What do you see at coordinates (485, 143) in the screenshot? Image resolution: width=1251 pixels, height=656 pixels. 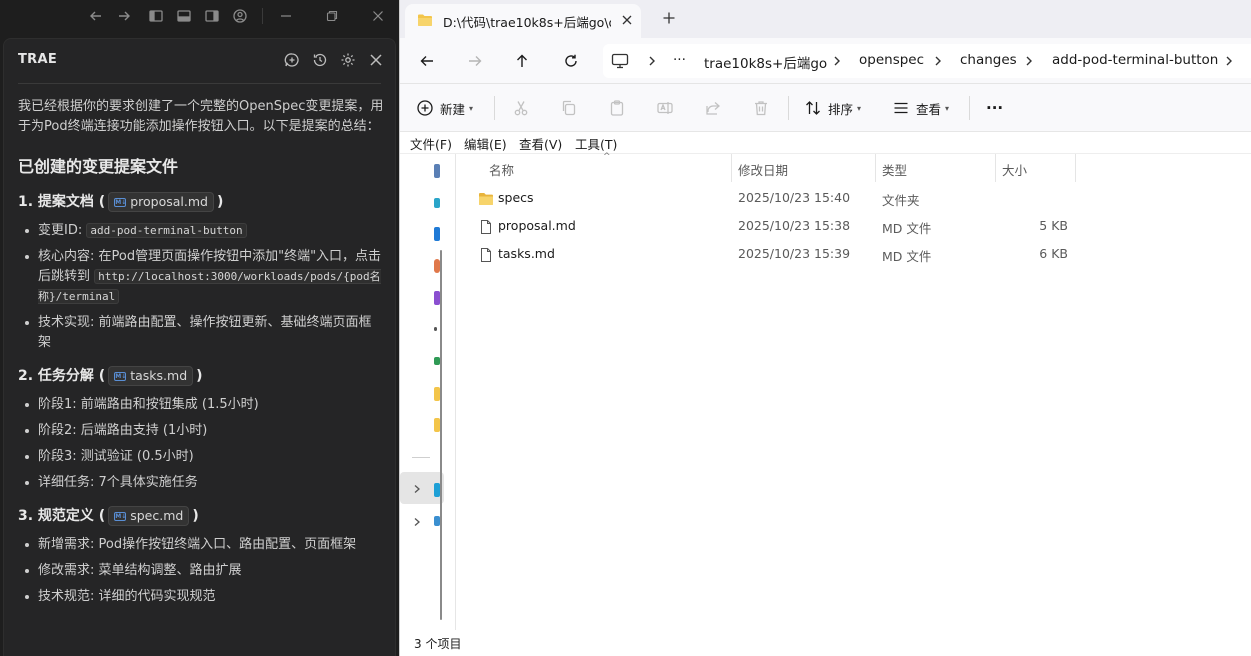 I see `menu-edit: 编辑(E)` at bounding box center [485, 143].